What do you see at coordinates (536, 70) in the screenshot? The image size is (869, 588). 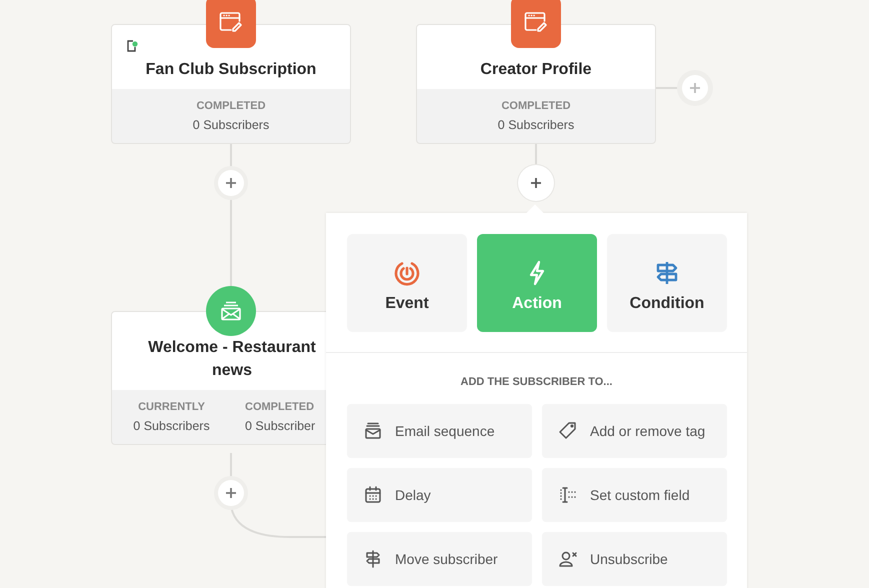 I see `step-title: Creator Profile` at bounding box center [536, 70].